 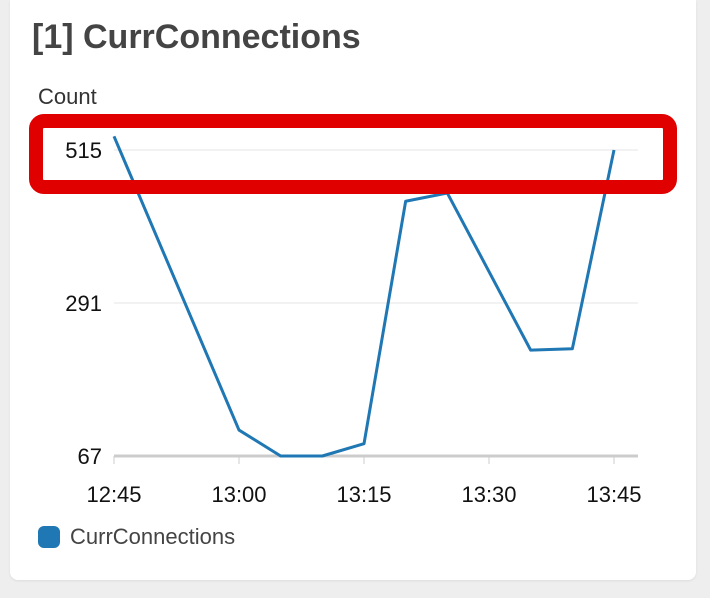 I want to click on legend: CurrConnections, so click(x=136, y=537).